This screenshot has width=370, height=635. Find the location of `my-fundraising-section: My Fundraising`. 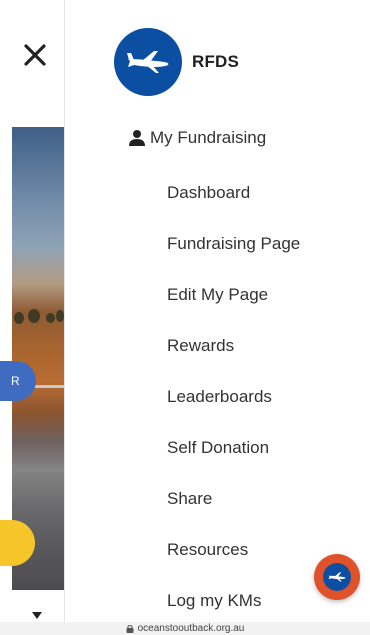

my-fundraising-section: My Fundraising is located at coordinates (197, 138).